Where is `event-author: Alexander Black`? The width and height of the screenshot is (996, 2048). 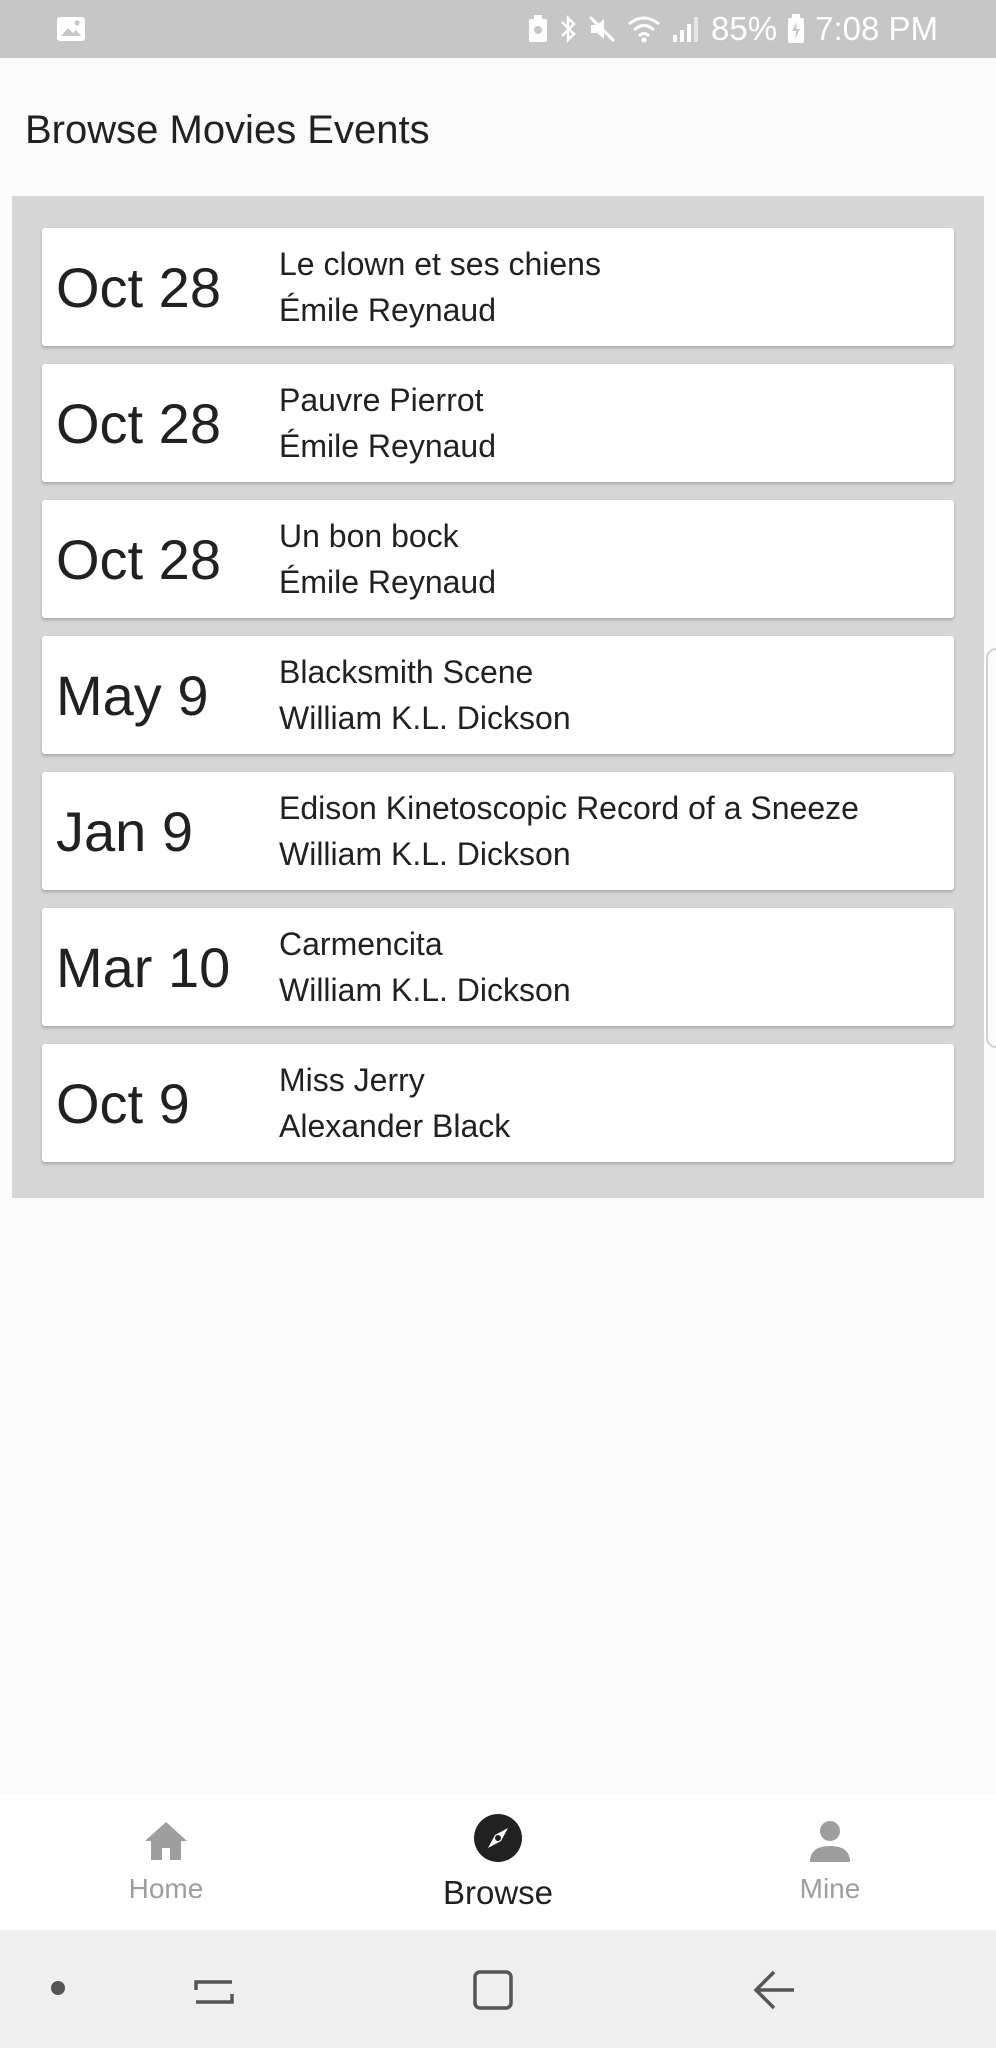
event-author: Alexander Black is located at coordinates (395, 1126).